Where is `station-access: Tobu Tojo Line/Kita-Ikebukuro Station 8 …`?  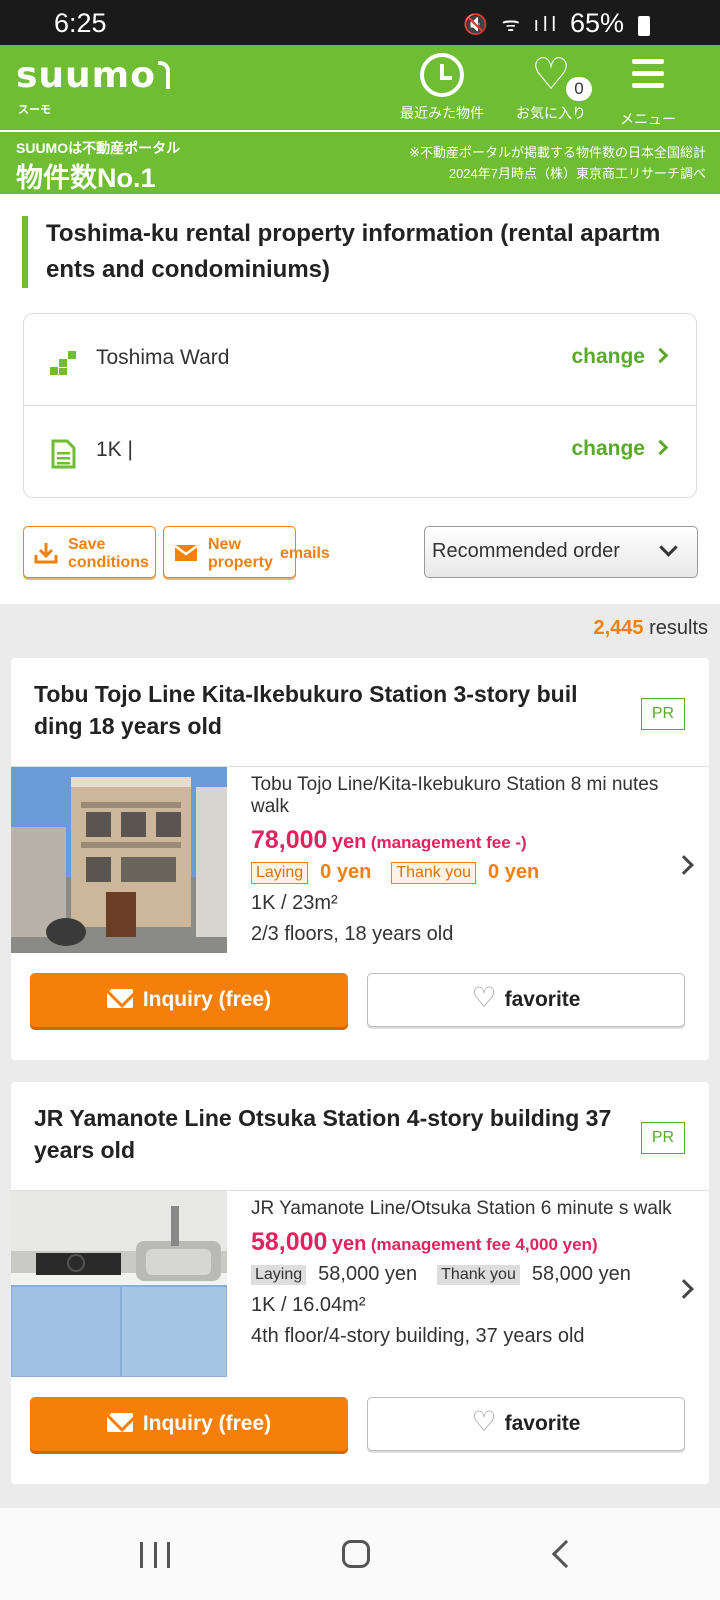
station-access: Tobu Tojo Line/Kita-Ikebukuro Station 8 … is located at coordinates (455, 795).